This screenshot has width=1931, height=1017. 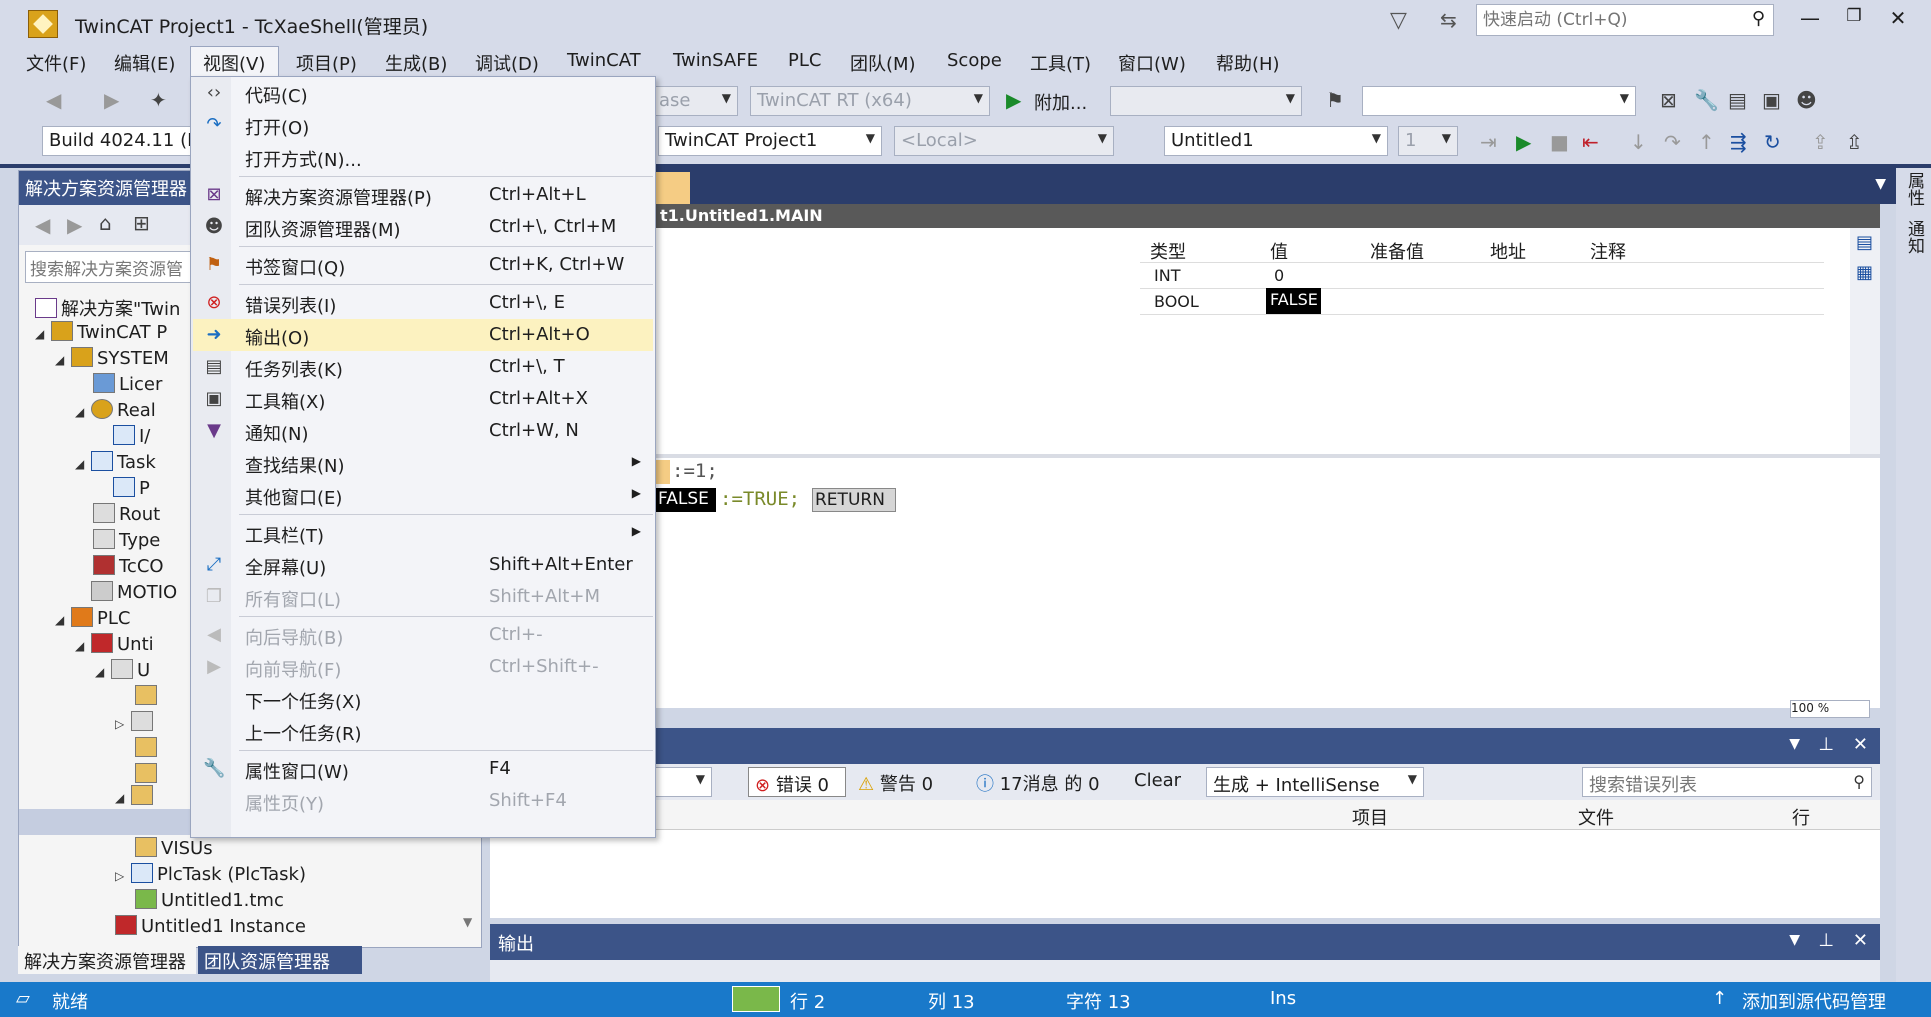 What do you see at coordinates (112, 360) in the screenshot?
I see `tree-item-system: ◢ SYSTEM` at bounding box center [112, 360].